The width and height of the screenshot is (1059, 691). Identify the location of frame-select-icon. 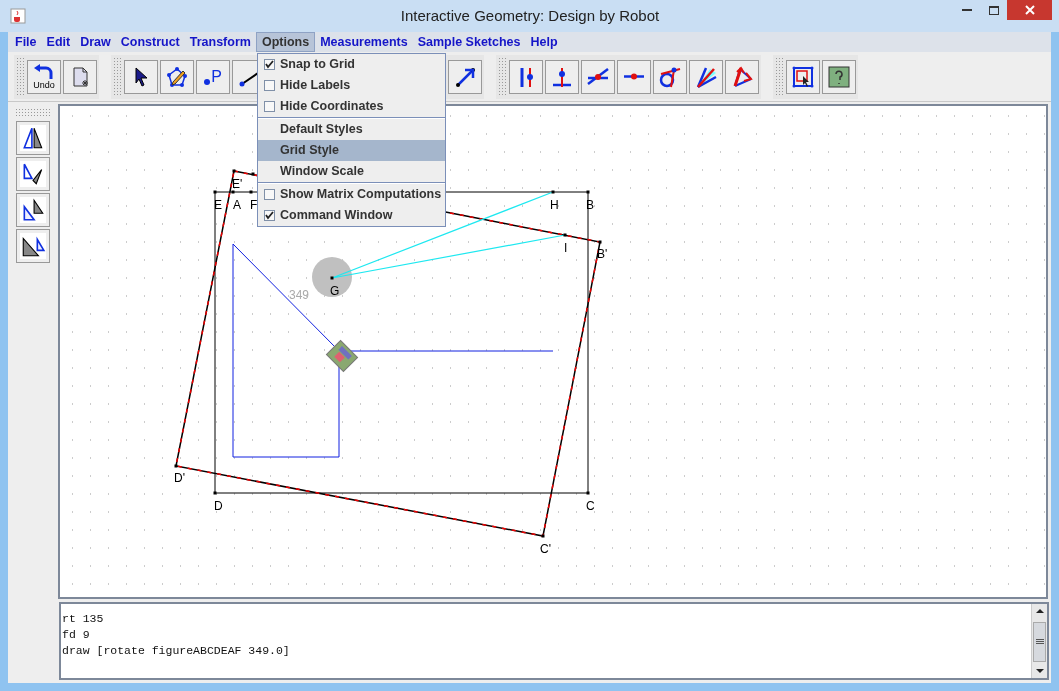
(803, 76).